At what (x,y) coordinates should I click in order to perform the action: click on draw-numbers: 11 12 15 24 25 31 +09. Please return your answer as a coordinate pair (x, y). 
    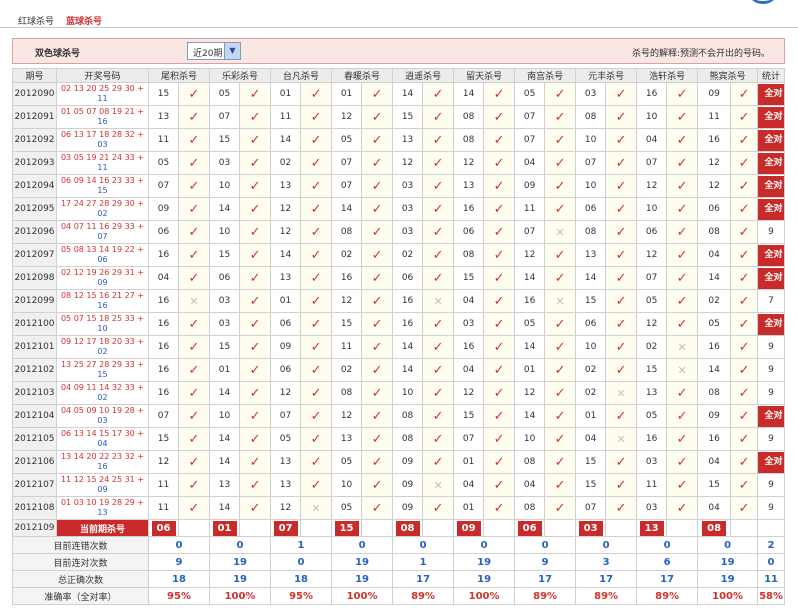
    Looking at the image, I should click on (102, 485).